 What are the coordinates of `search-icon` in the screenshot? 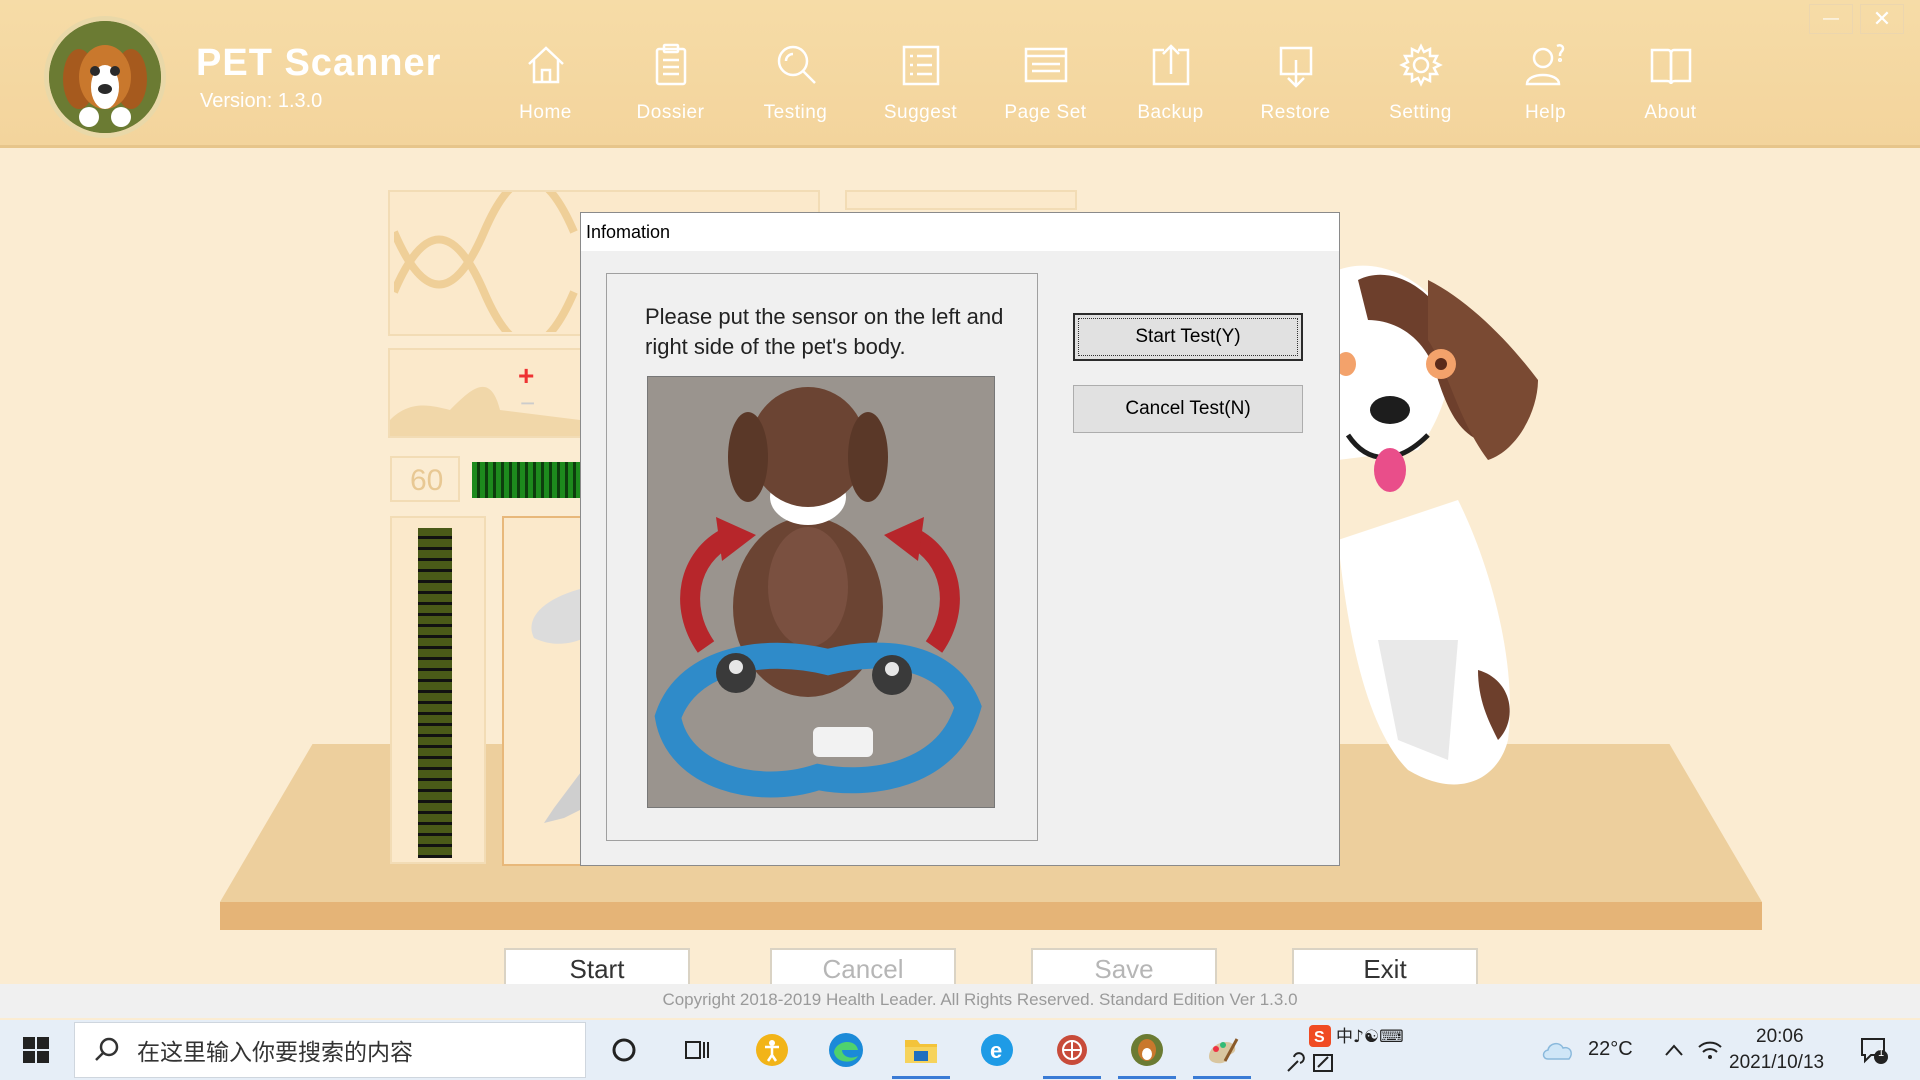 It's located at (107, 1049).